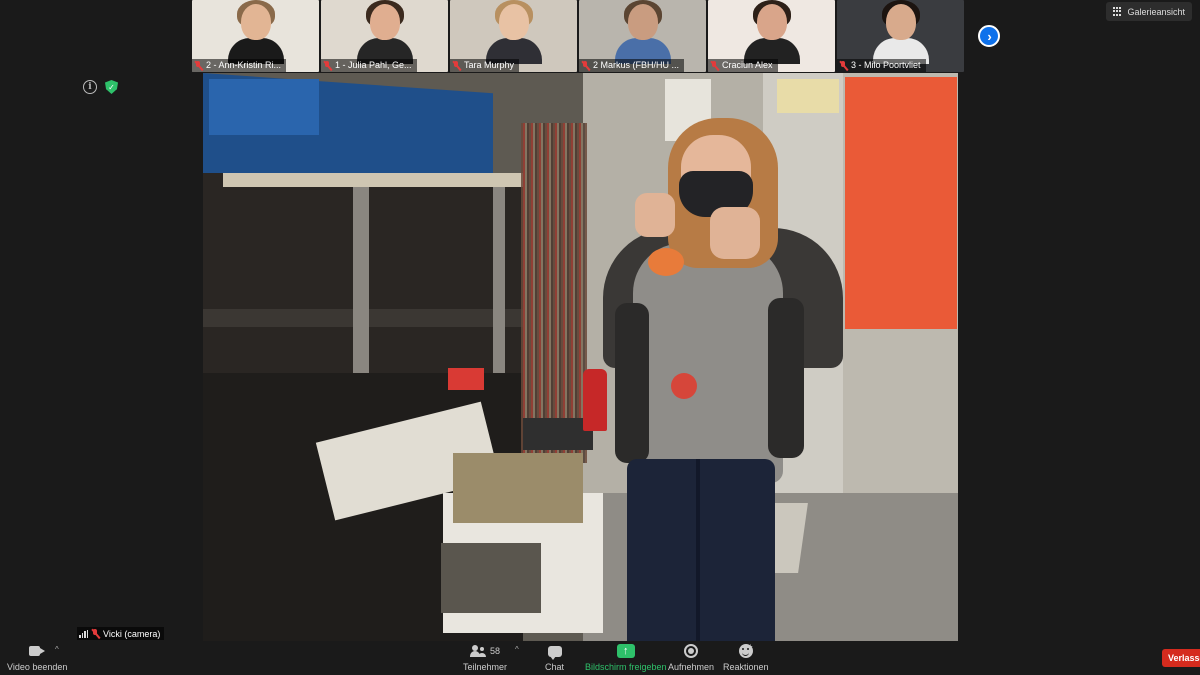  Describe the element at coordinates (132, 633) in the screenshot. I see `speaker-name: Vicki (camera)` at that location.